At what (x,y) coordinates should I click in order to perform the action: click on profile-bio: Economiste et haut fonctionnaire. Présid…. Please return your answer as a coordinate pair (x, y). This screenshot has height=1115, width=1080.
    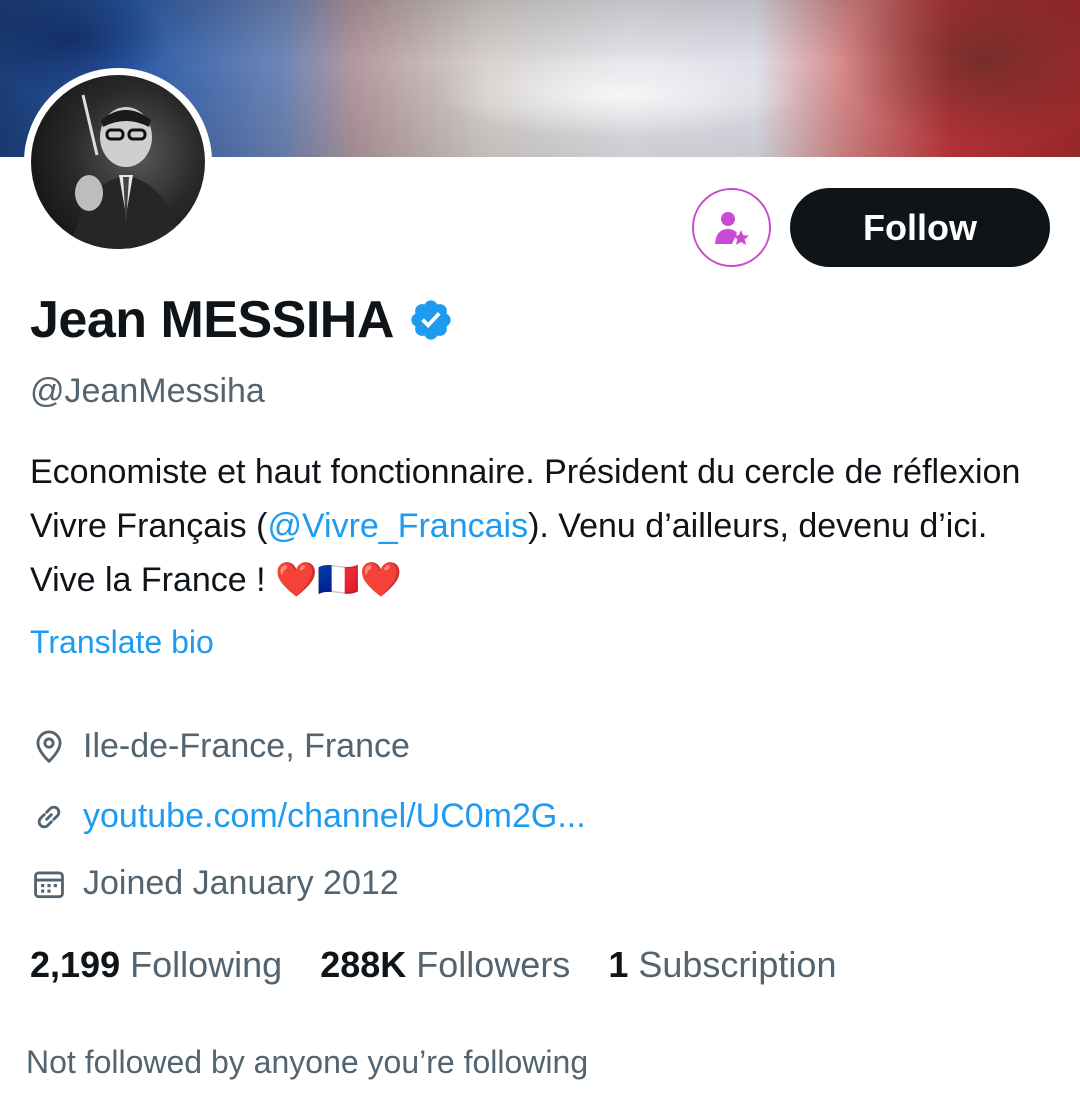
    Looking at the image, I should click on (545, 526).